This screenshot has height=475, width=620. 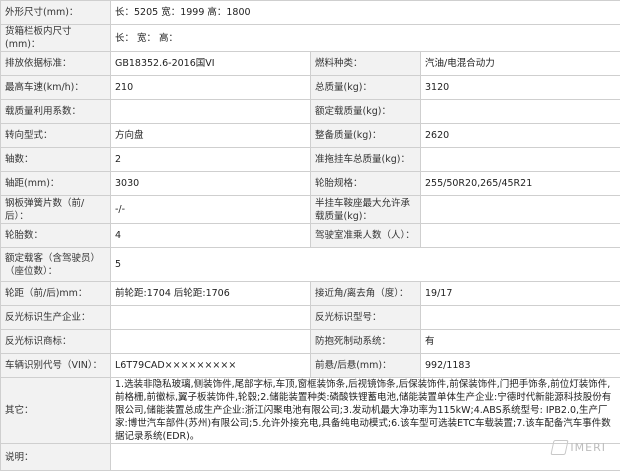 I want to click on spec-value: 长： 宽： 高：, so click(x=364, y=38).